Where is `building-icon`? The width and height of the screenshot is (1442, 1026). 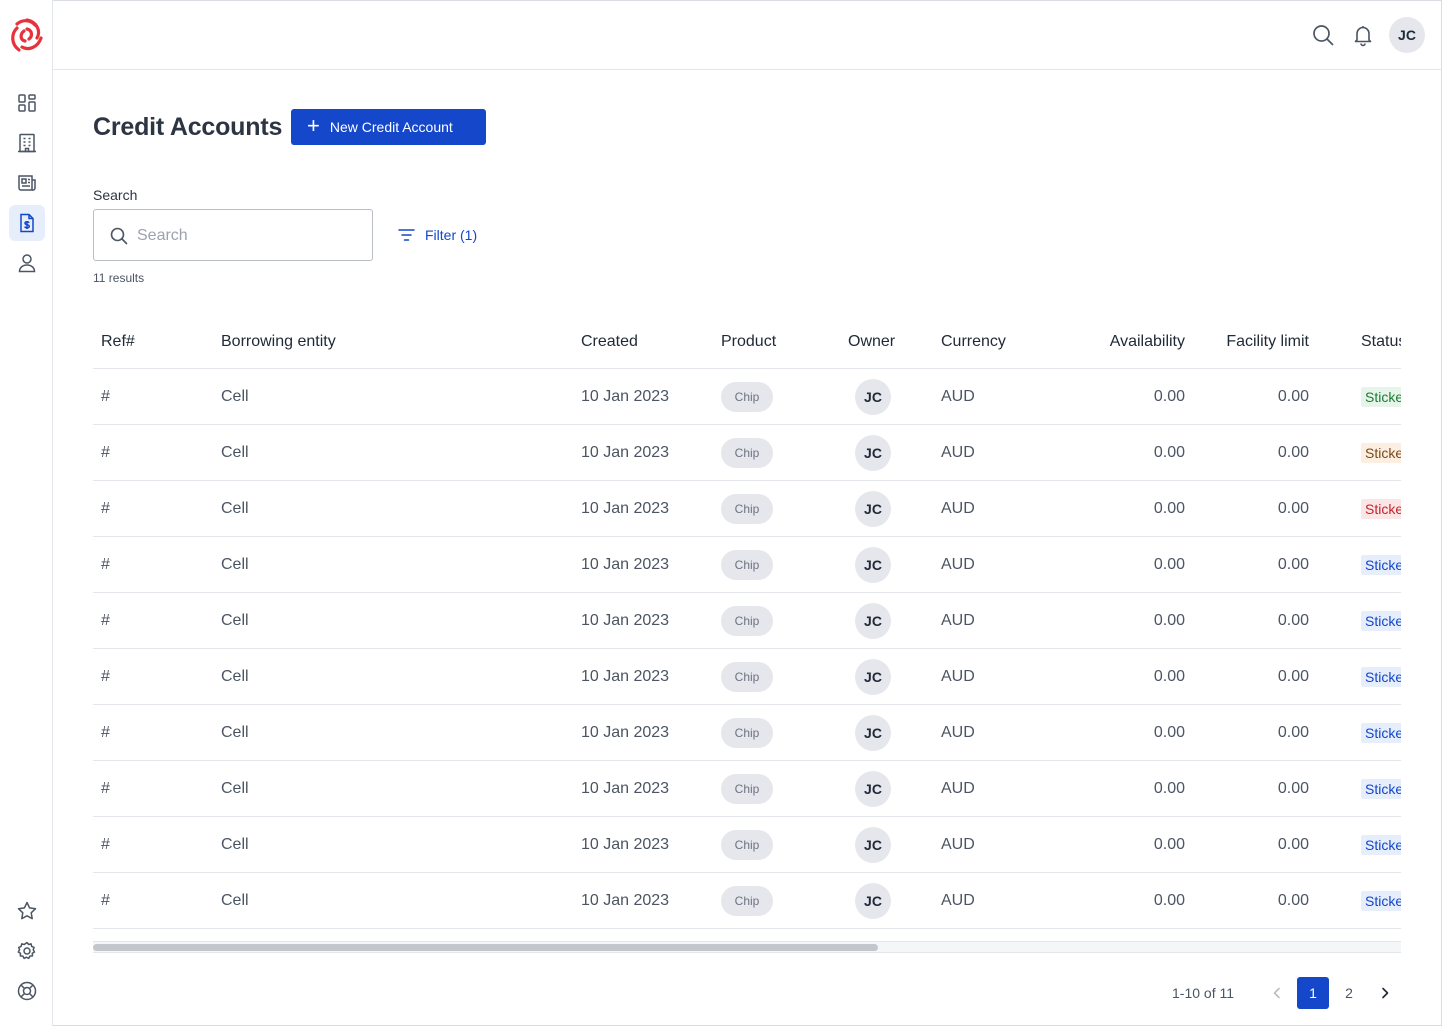
building-icon is located at coordinates (27, 143).